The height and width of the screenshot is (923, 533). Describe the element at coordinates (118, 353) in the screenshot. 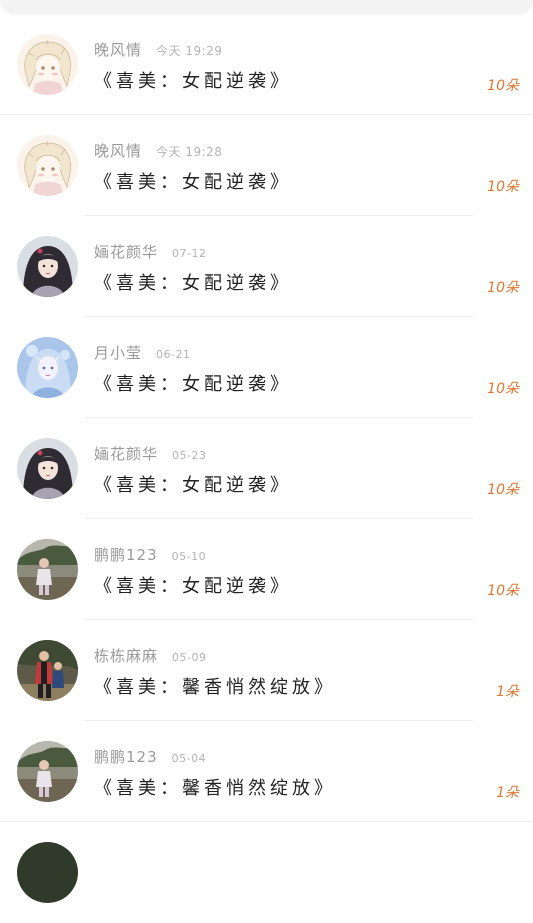

I see `user-name-text: 月小莹` at that location.